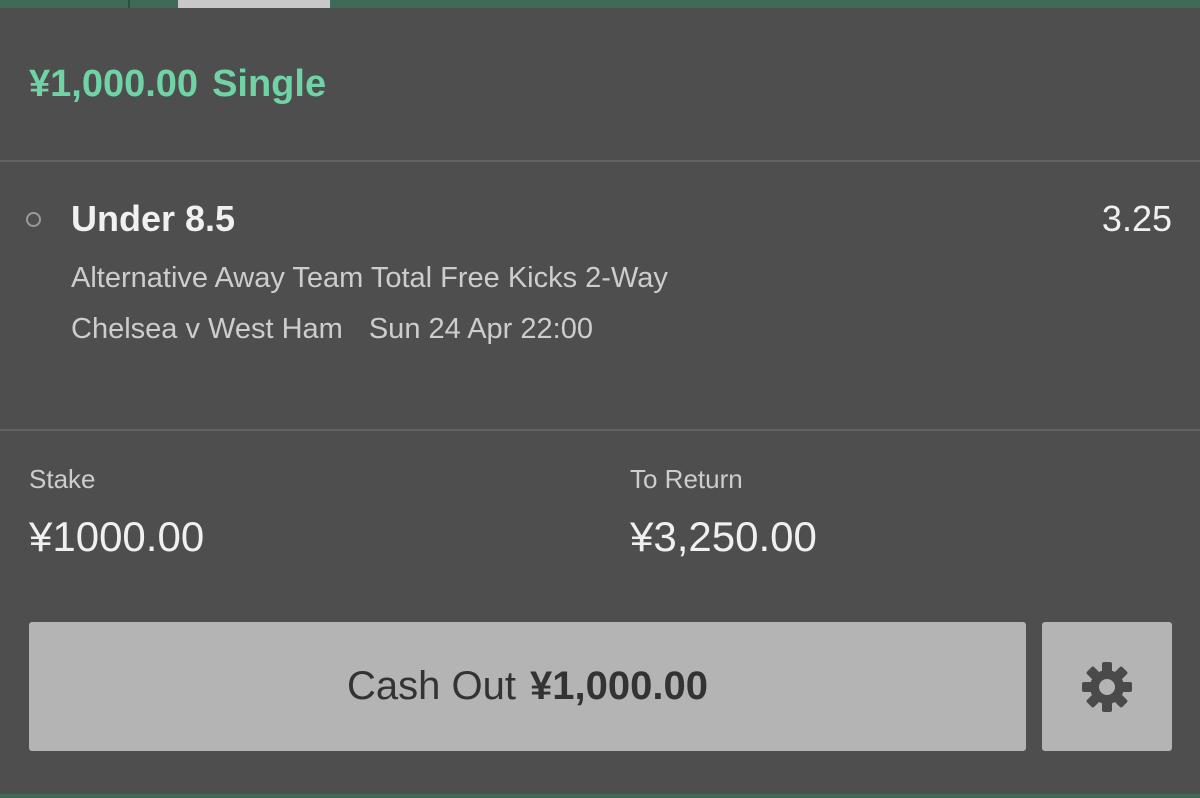 Image resolution: width=1200 pixels, height=798 pixels. What do you see at coordinates (480, 329) in the screenshot?
I see `event-time: Sun 24 Apr 22:00` at bounding box center [480, 329].